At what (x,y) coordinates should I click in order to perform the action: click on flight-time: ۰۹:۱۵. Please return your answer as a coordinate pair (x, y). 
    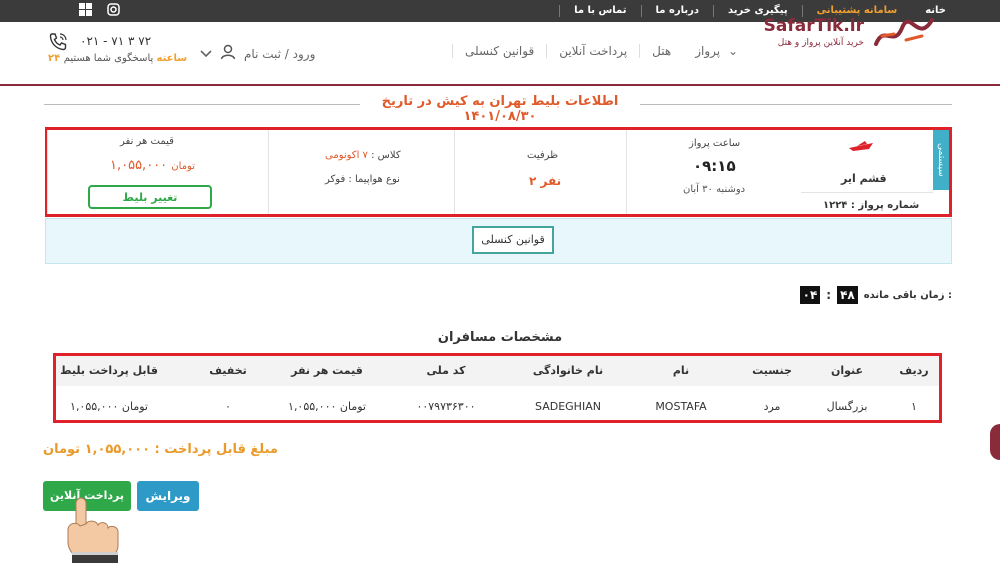
    Looking at the image, I should click on (714, 166).